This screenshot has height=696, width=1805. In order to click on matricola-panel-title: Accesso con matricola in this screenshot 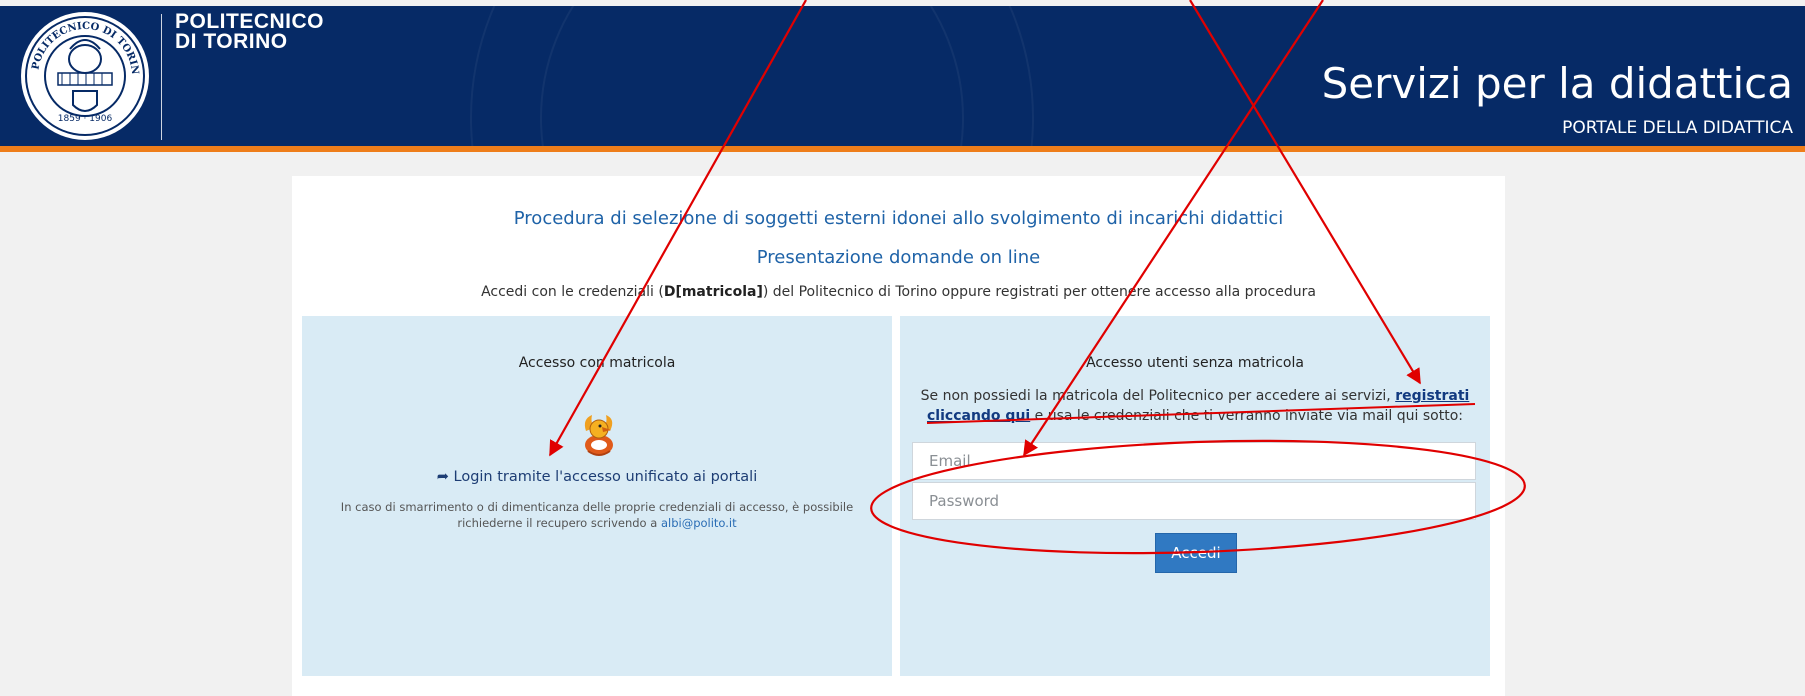, I will do `click(597, 363)`.